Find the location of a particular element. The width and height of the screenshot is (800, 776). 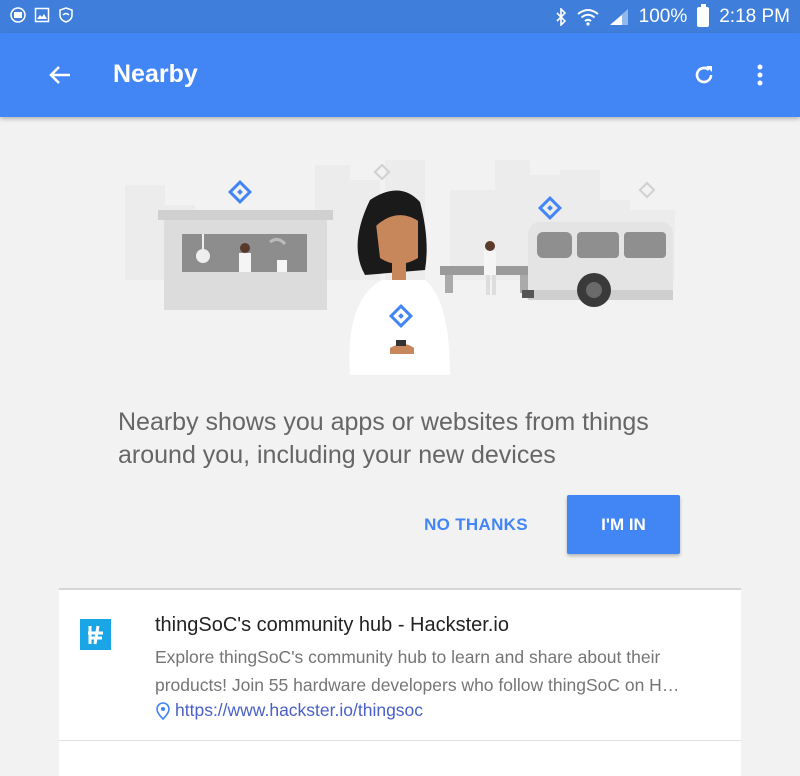

result-url: https://www.hackster.io/thingsoc is located at coordinates (299, 710).